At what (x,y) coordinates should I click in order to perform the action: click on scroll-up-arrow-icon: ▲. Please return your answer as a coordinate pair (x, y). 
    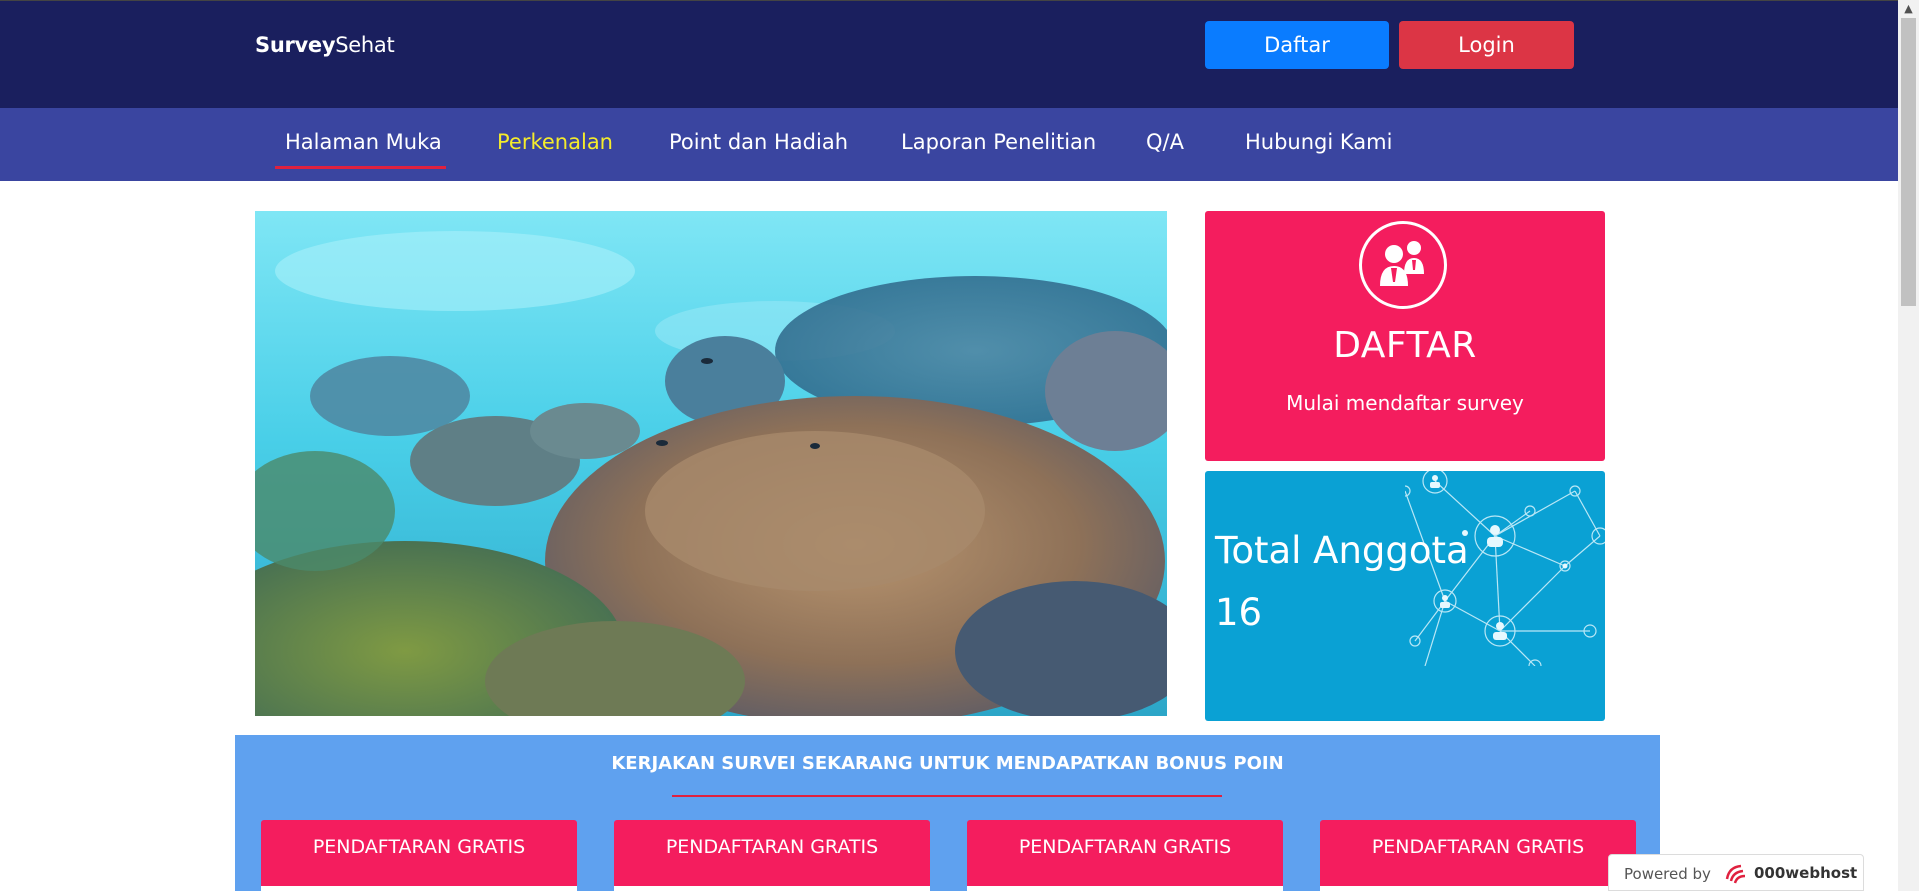
    Looking at the image, I should click on (1908, 8).